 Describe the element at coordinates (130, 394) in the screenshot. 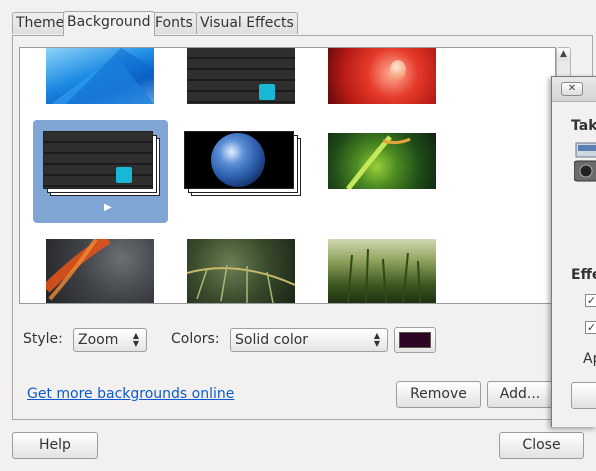

I see `more-backgrounds-link: Get more backgrounds online` at that location.